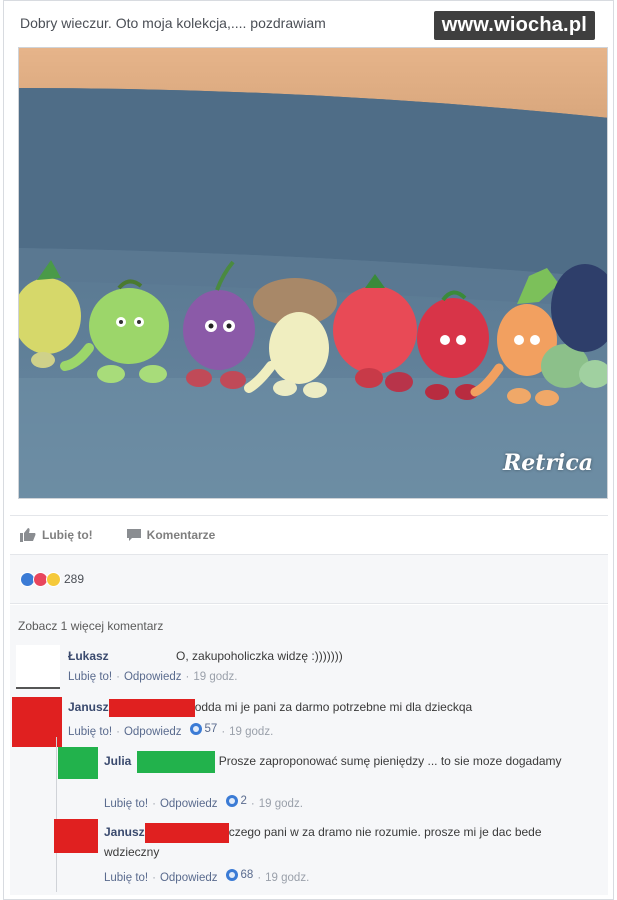  I want to click on comment-author: Łukasz, so click(88, 656).